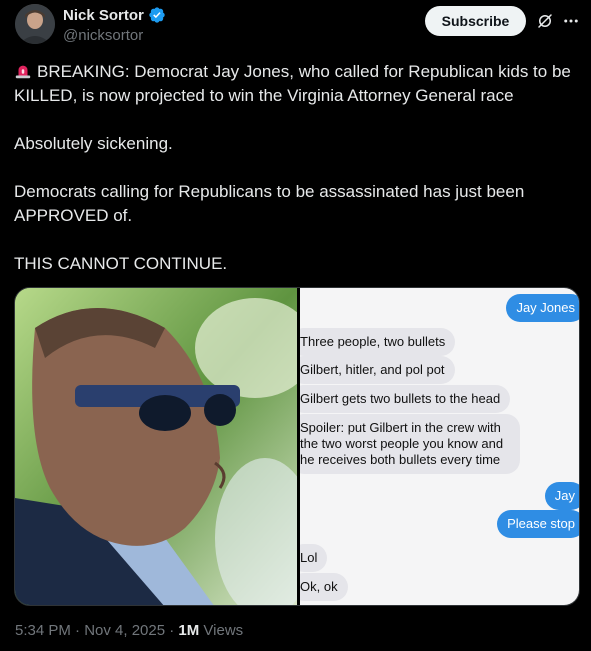 The image size is (591, 651). What do you see at coordinates (189, 630) in the screenshot?
I see `views-count: 1M` at bounding box center [189, 630].